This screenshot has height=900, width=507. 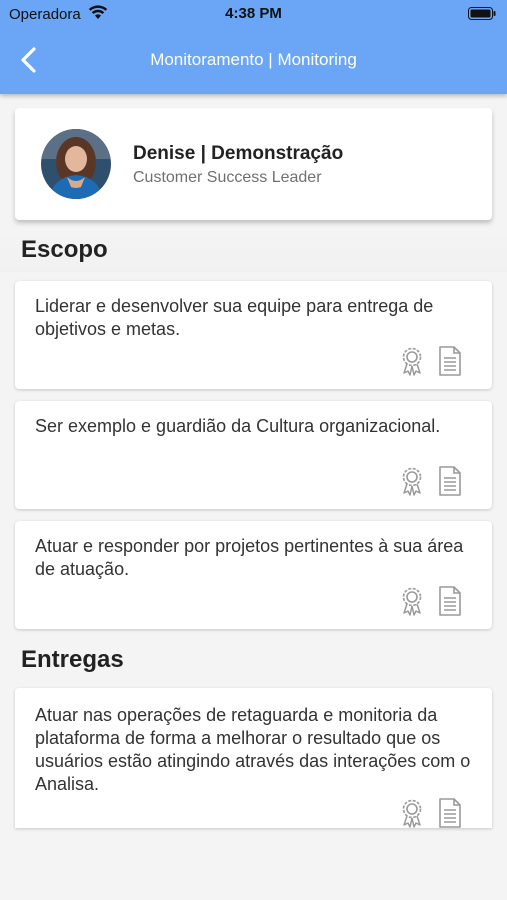 What do you see at coordinates (64, 249) in the screenshot?
I see `section-title-scope: Escopo` at bounding box center [64, 249].